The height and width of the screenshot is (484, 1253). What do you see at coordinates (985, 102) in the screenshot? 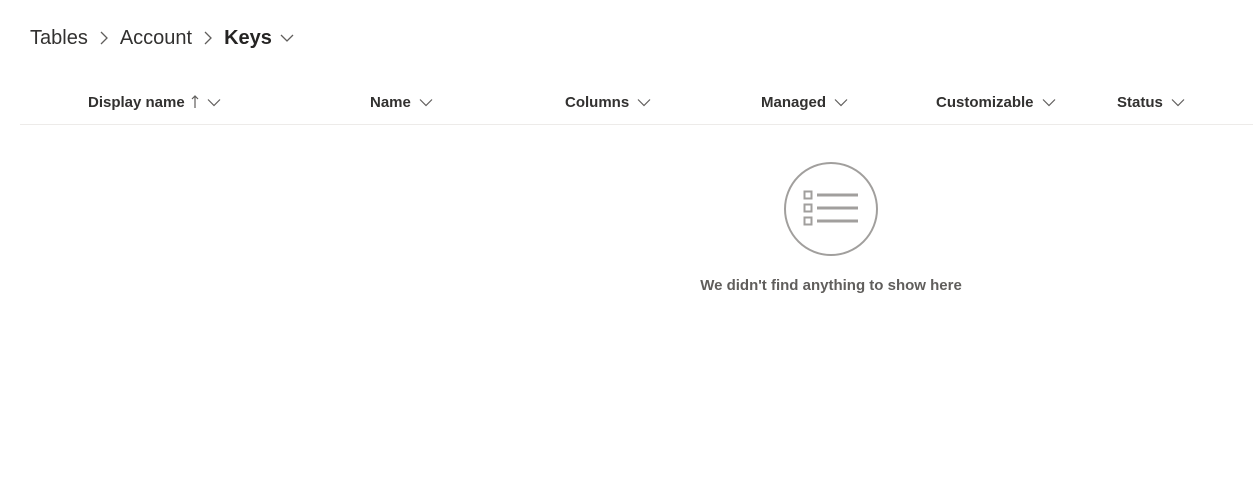
I see `column-label: Customizable` at bounding box center [985, 102].